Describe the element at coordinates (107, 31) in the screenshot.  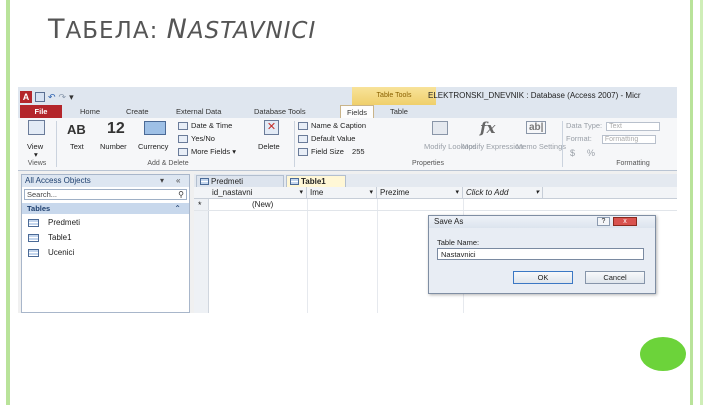
I see `title-rest: АБЕЛА` at that location.